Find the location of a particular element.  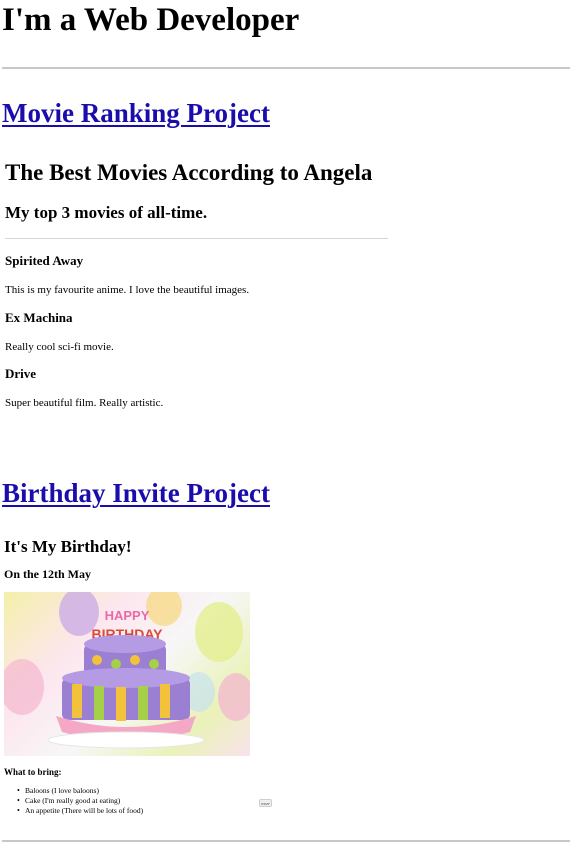

birthday-cake-image: HAPPY BIRTHDAY is located at coordinates (127, 674).